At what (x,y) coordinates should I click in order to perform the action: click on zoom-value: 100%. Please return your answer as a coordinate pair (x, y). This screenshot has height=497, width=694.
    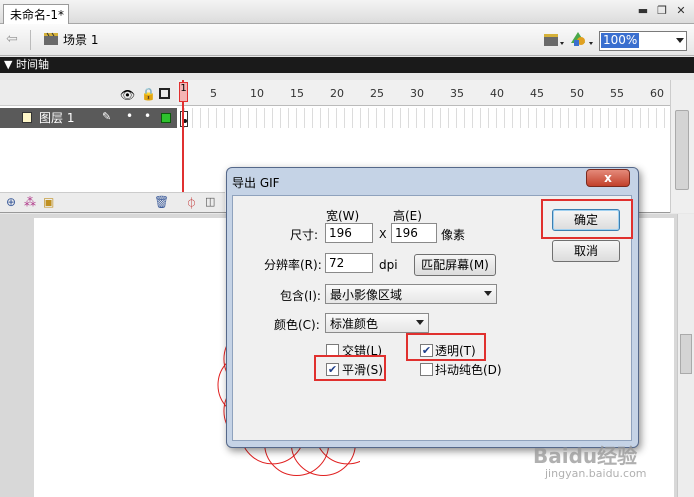
    Looking at the image, I should click on (620, 40).